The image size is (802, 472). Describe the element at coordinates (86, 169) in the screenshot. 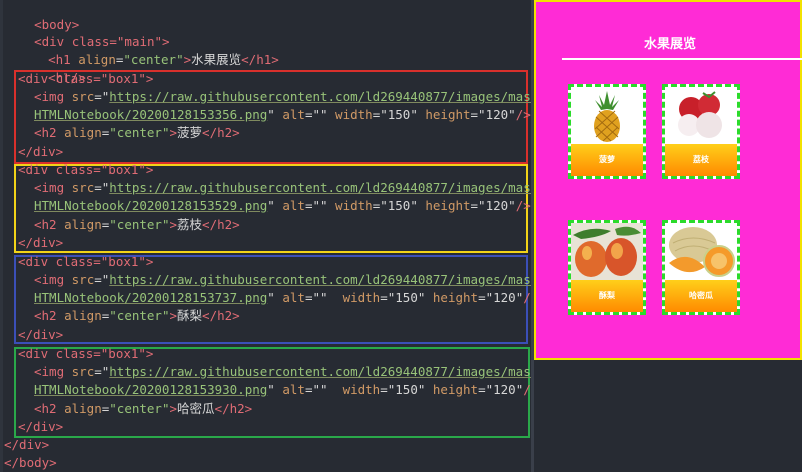

I see `box2-div-open: <div class="box1">` at that location.